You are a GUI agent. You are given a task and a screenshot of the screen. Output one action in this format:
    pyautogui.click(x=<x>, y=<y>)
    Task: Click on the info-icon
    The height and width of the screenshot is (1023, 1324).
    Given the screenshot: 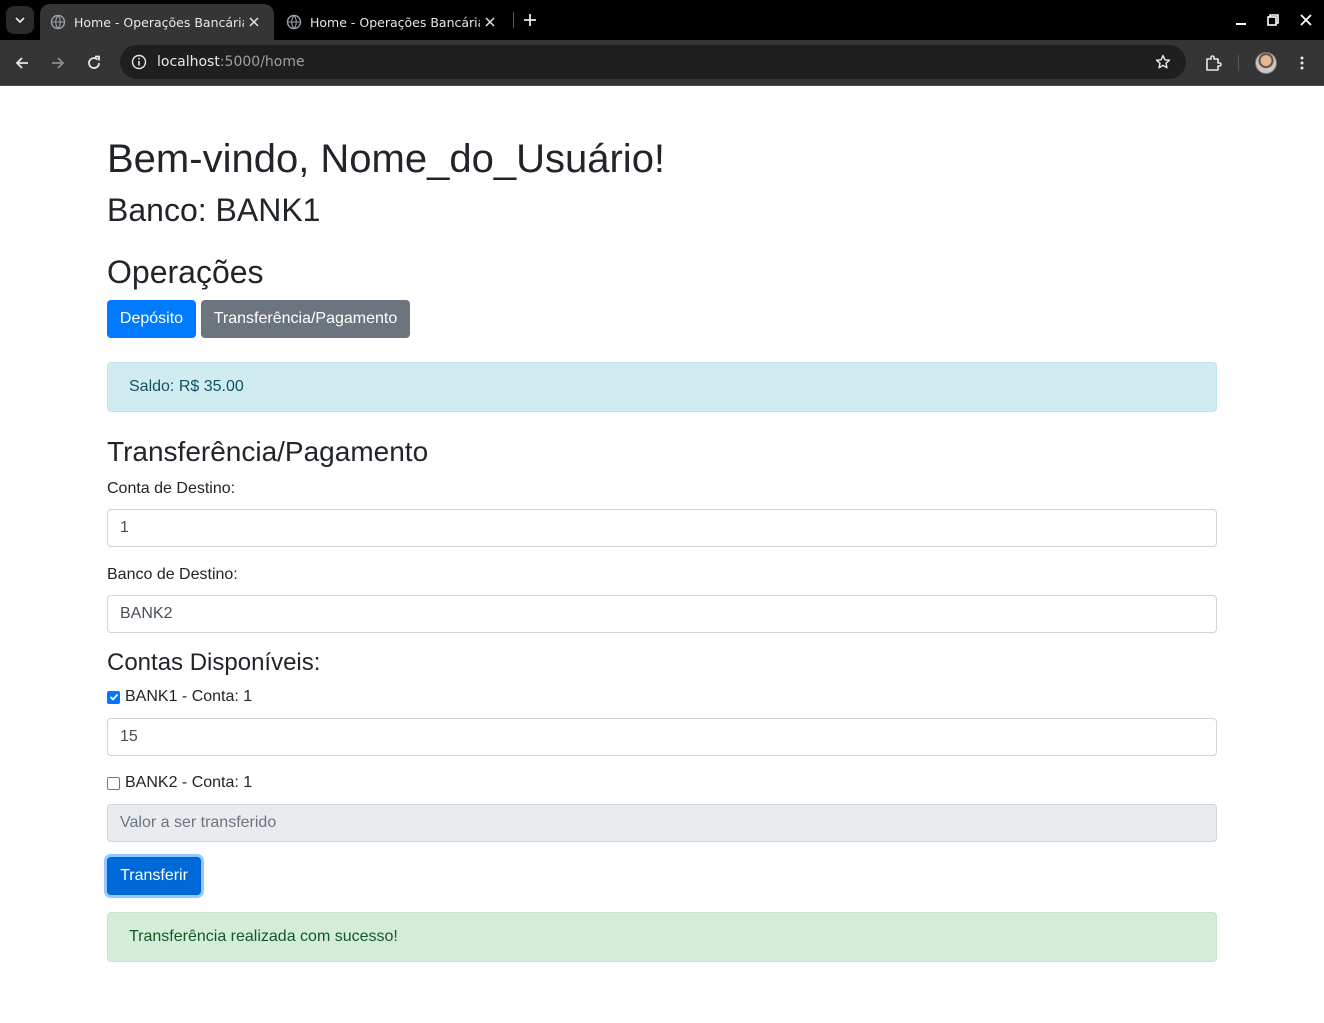 What is the action you would take?
    pyautogui.click(x=139, y=62)
    